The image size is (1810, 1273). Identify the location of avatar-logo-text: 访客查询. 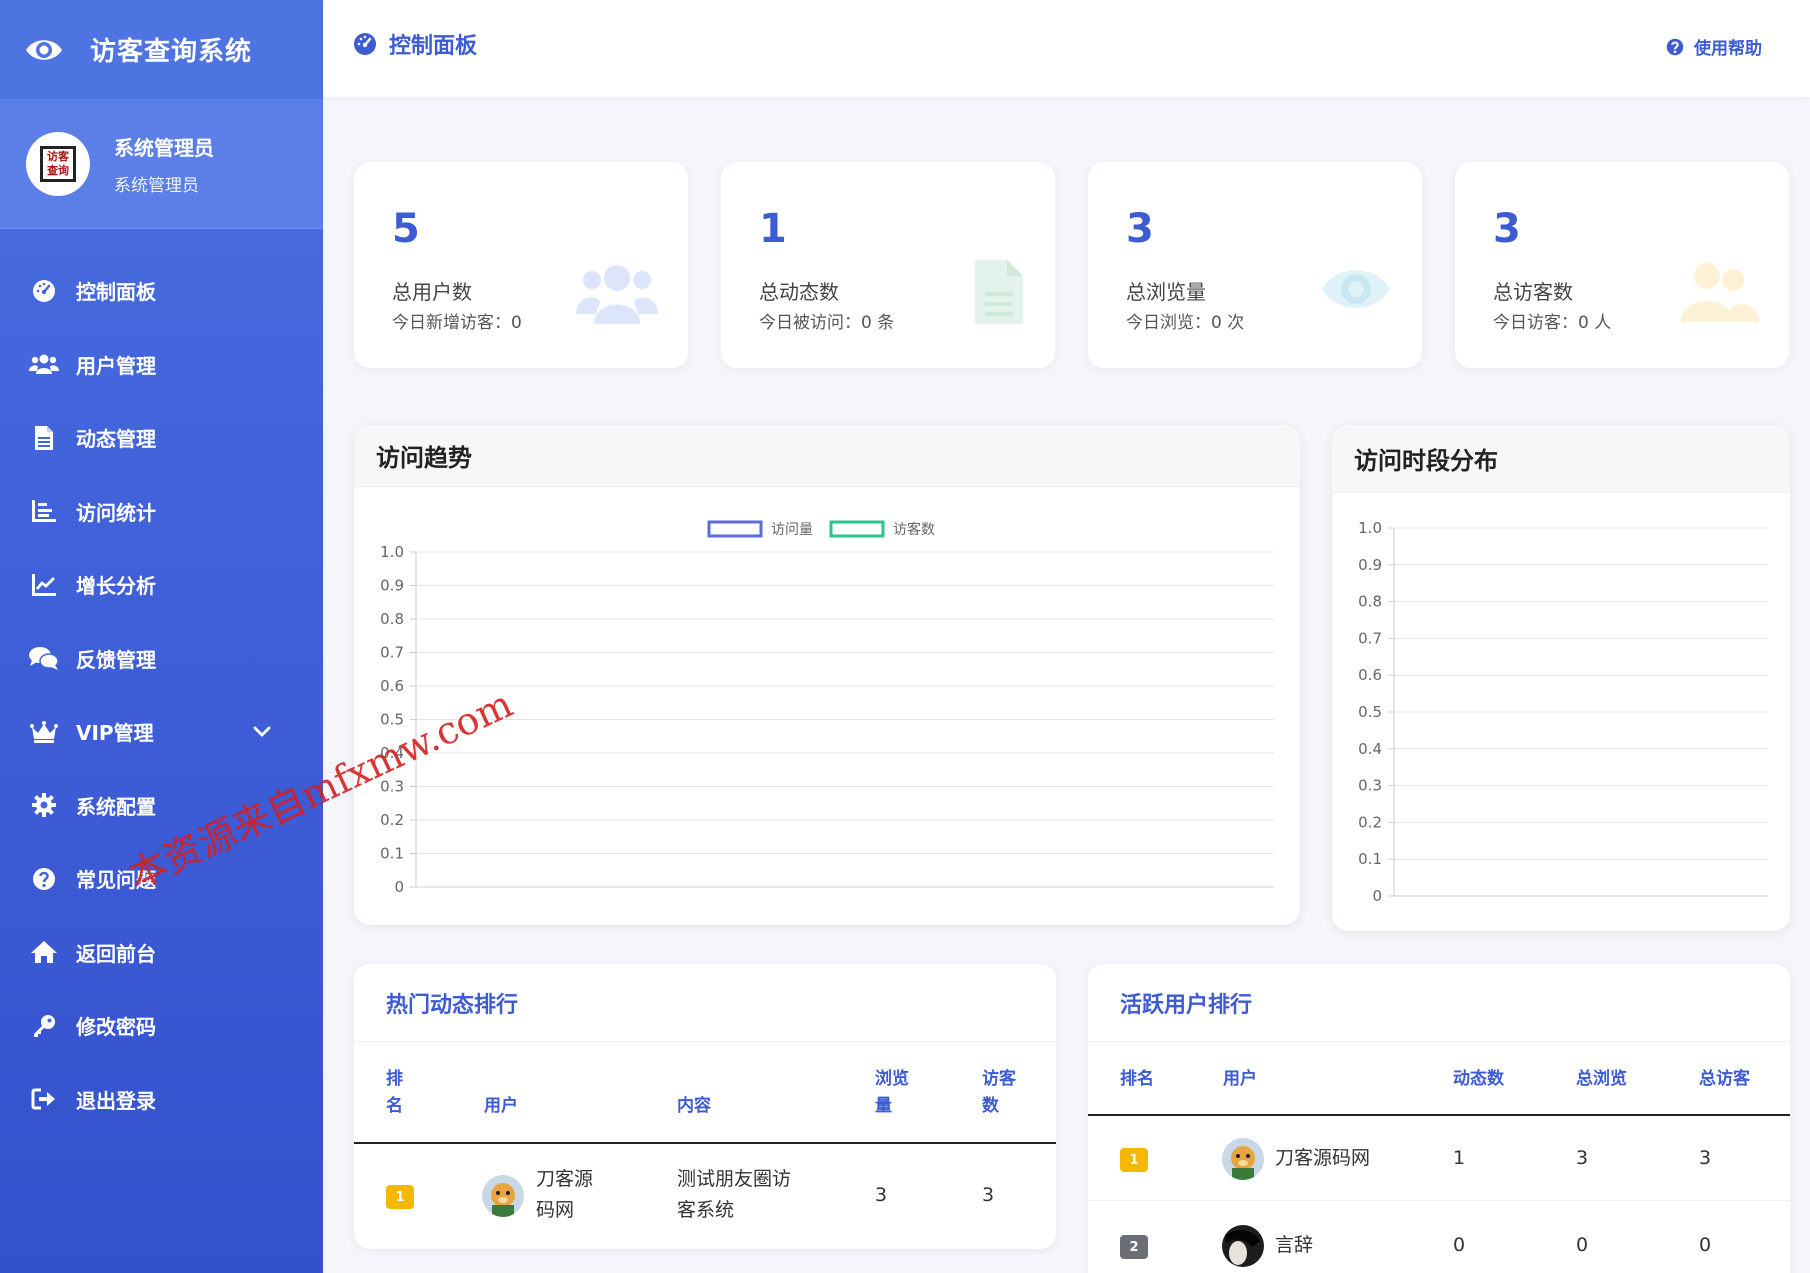
(58, 163).